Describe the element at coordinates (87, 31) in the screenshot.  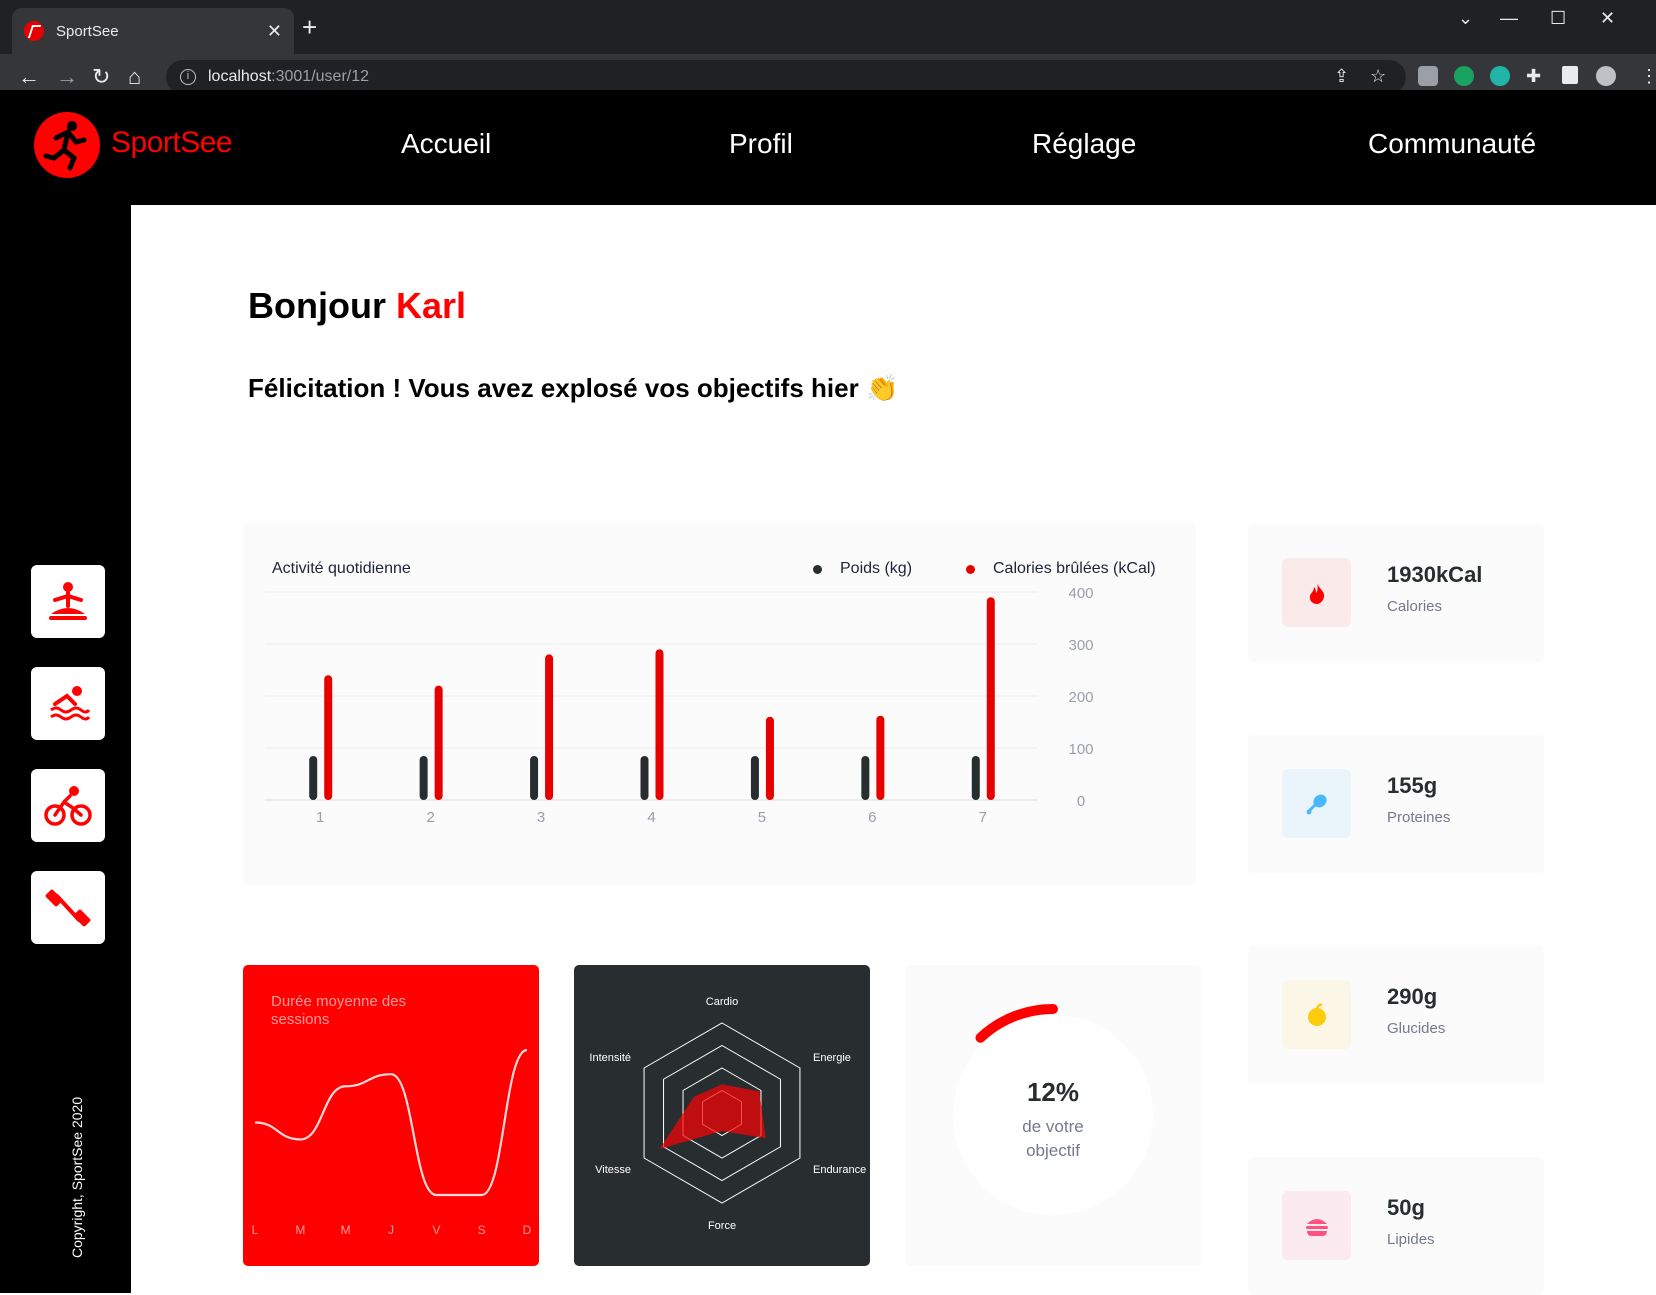
I see `tab-title: SportSee` at that location.